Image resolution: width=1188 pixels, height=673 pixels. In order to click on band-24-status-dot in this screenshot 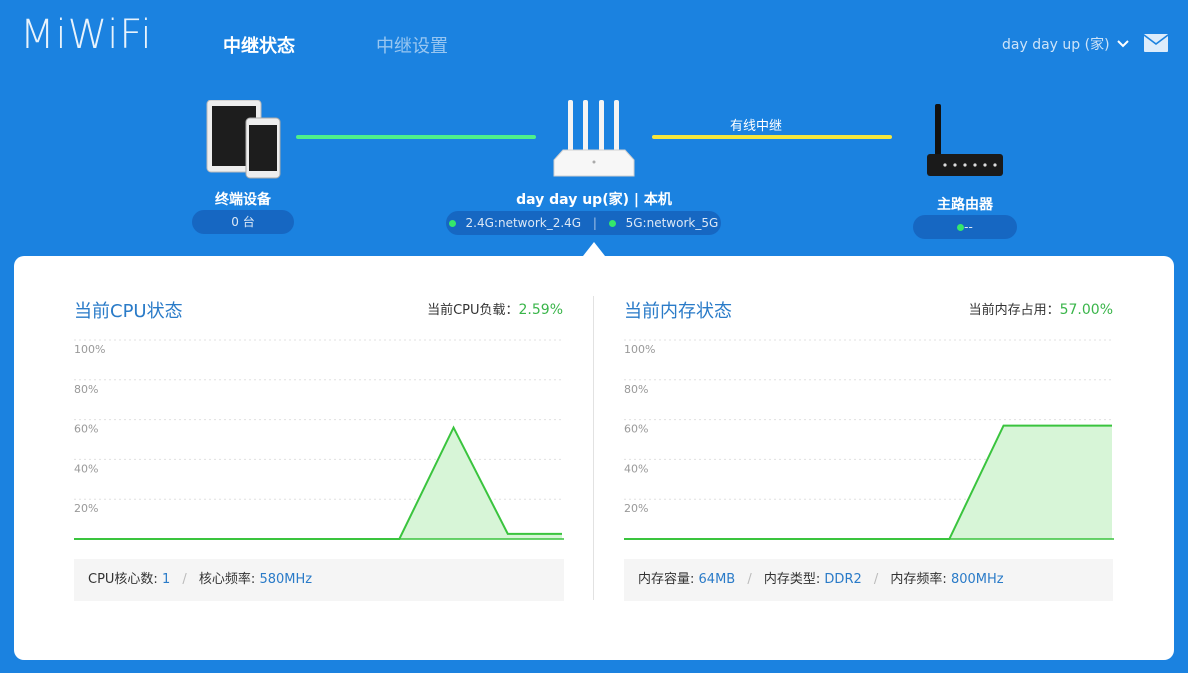, I will do `click(452, 223)`.